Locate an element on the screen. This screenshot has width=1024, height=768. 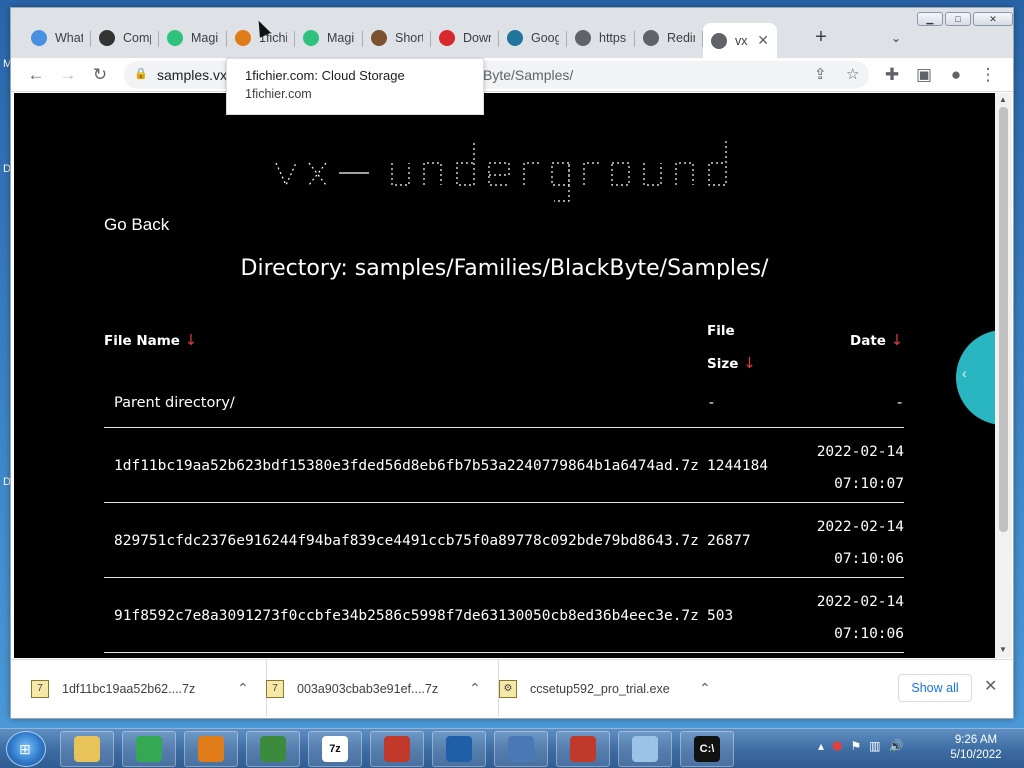
header-file-name: File Name ↓ is located at coordinates (150, 340).